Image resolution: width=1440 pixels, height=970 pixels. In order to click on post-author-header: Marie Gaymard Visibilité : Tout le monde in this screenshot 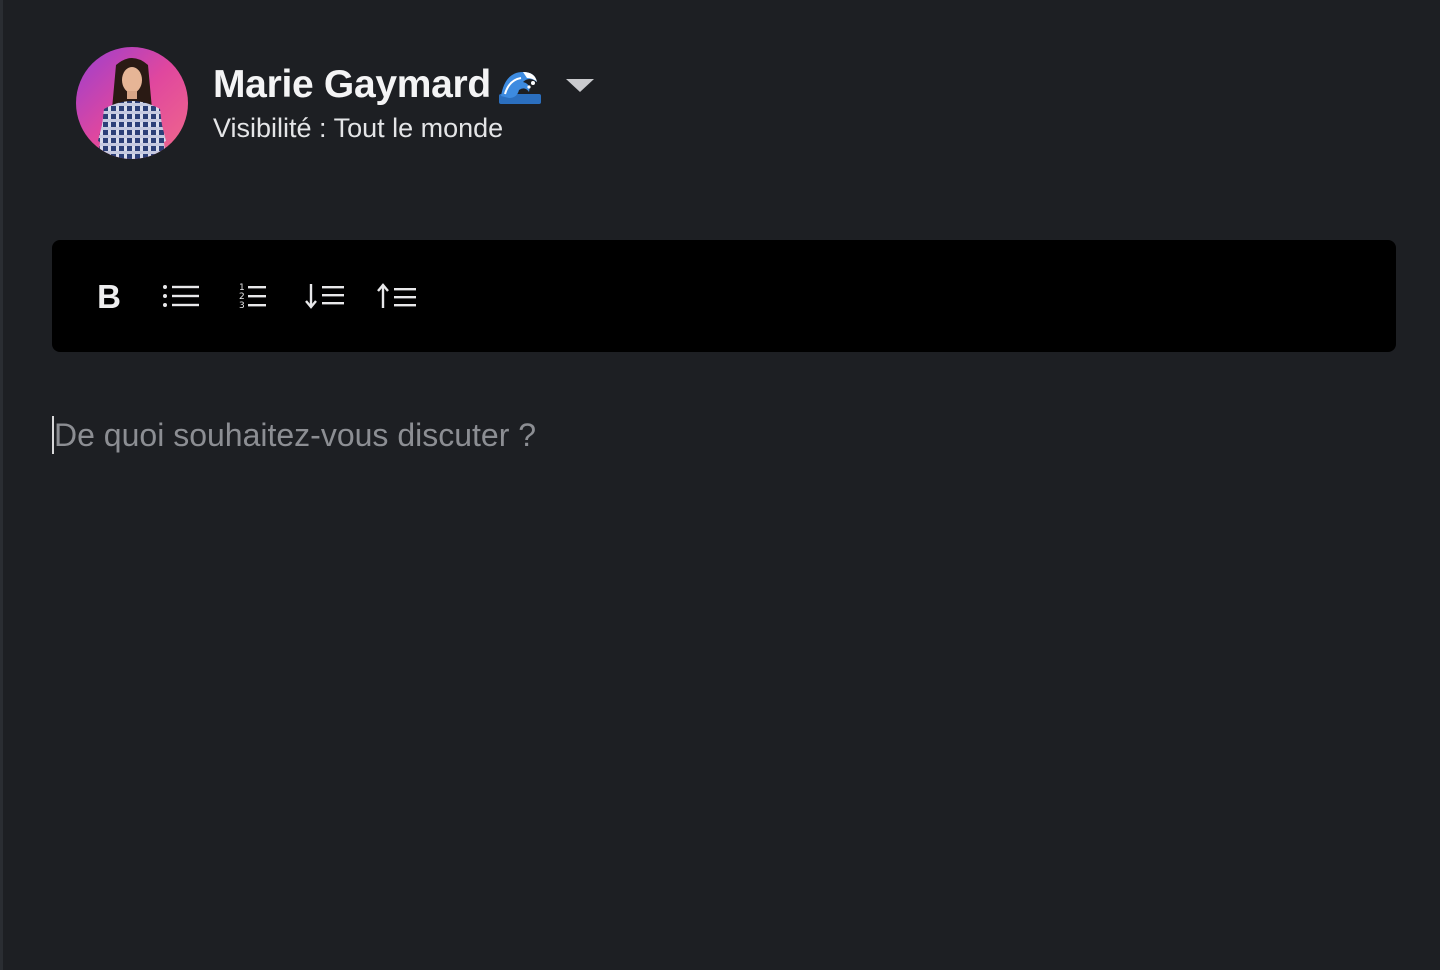, I will do `click(335, 103)`.